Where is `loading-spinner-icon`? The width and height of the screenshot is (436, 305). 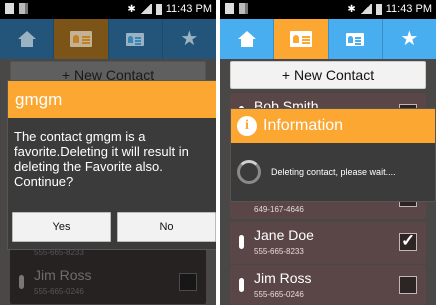
loading-spinner-icon is located at coordinates (249, 172).